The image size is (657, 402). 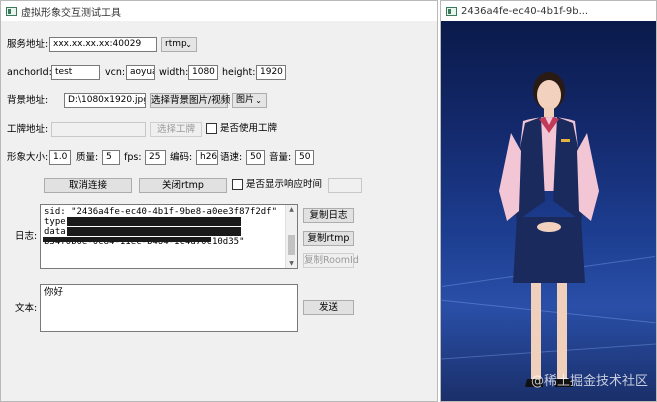 What do you see at coordinates (249, 128) in the screenshot?
I see `use-badge-label: 是否使用工牌` at bounding box center [249, 128].